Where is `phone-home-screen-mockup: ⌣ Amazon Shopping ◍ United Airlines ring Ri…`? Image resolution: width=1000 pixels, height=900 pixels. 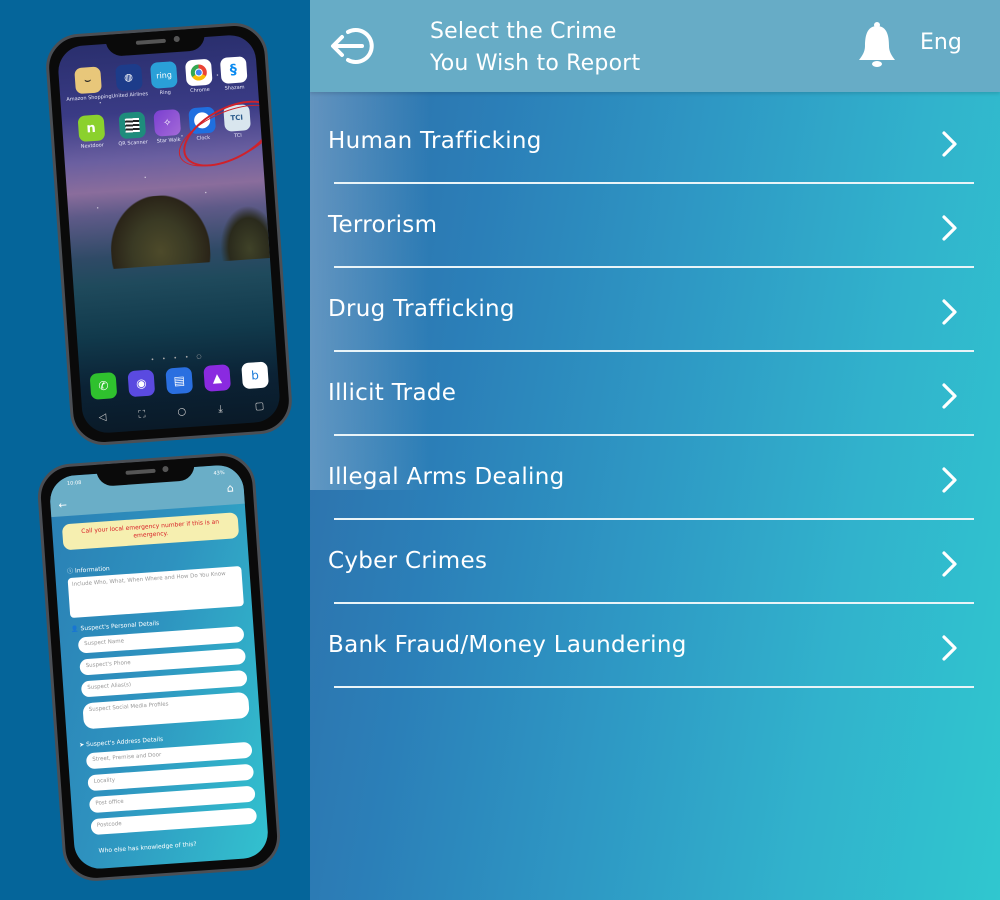
phone-home-screen-mockup: ⌣ Amazon Shopping ◍ United Airlines ring Ri… is located at coordinates (169, 234).